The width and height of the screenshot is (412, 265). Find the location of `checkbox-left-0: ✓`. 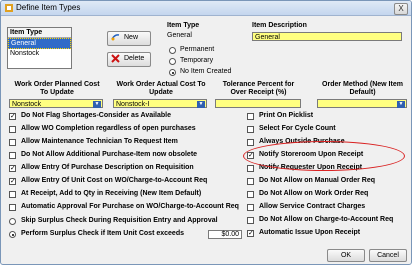

checkbox-left-0: ✓ is located at coordinates (12, 116).